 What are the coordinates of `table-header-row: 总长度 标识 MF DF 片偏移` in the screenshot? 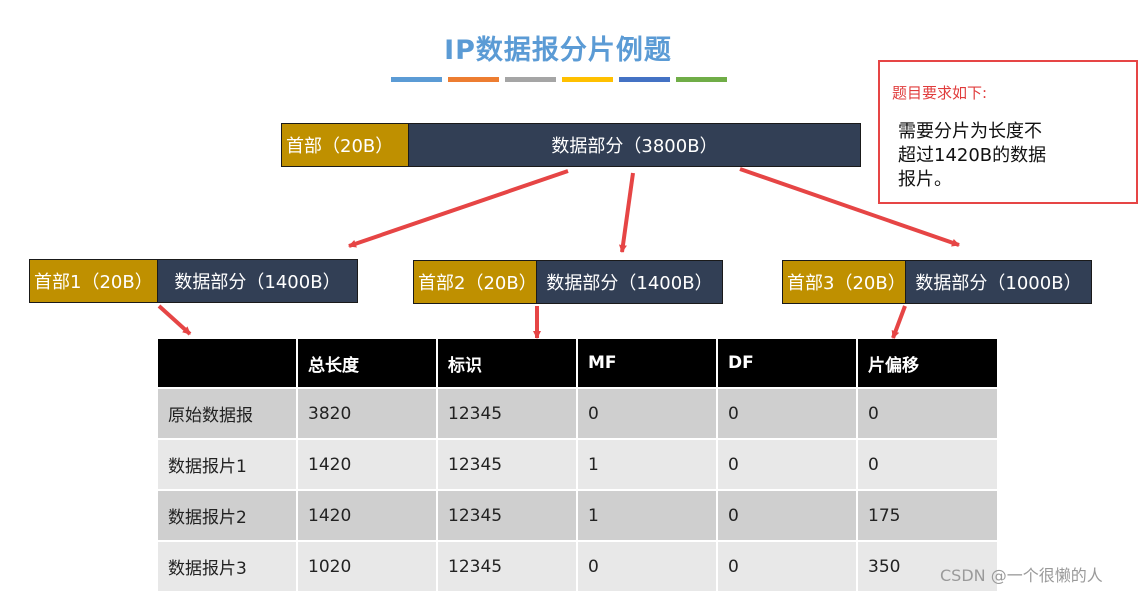 It's located at (578, 363).